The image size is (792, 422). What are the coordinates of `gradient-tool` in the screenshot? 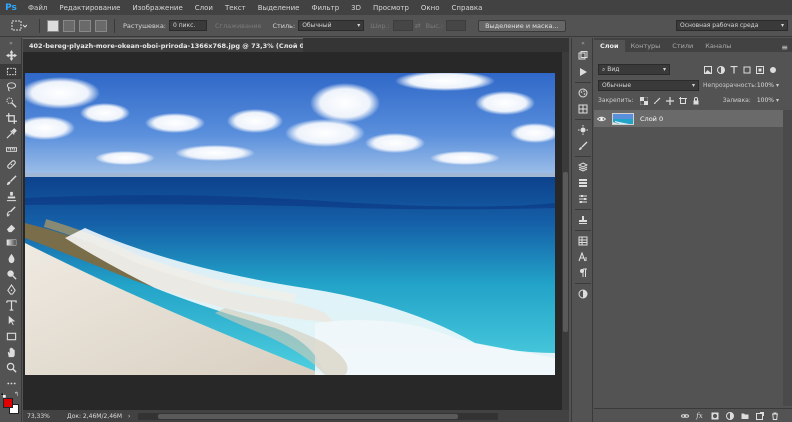 It's located at (11, 243).